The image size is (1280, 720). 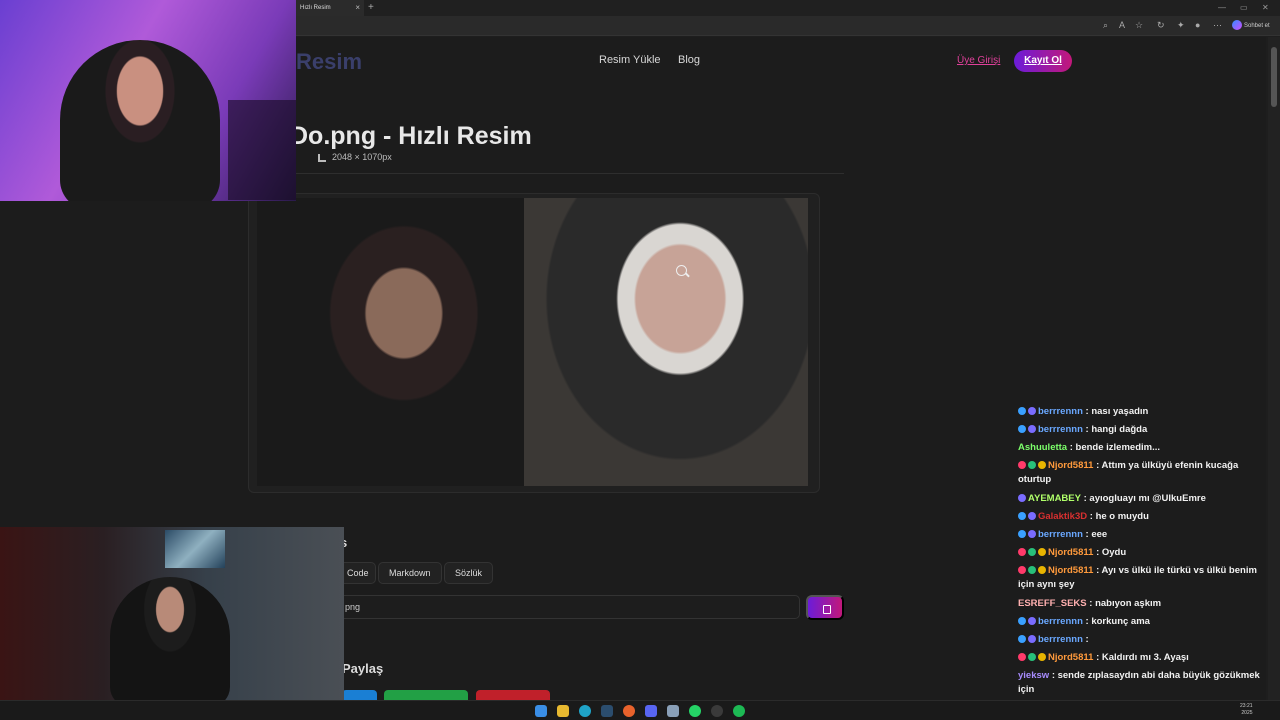 I want to click on spotify-icon, so click(x=739, y=711).